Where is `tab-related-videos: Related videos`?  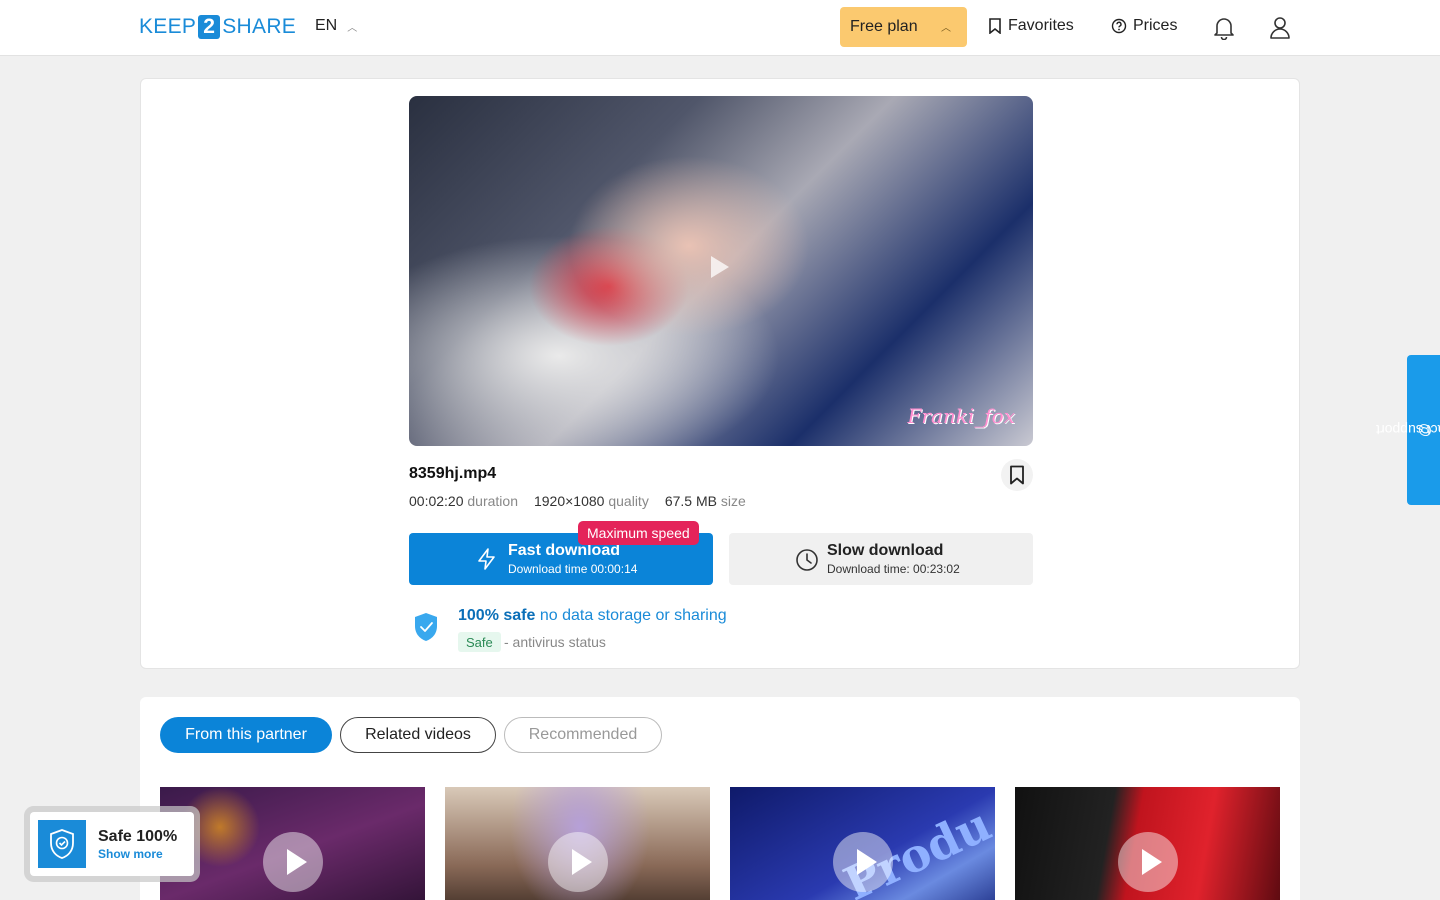
tab-related-videos: Related videos is located at coordinates (418, 735).